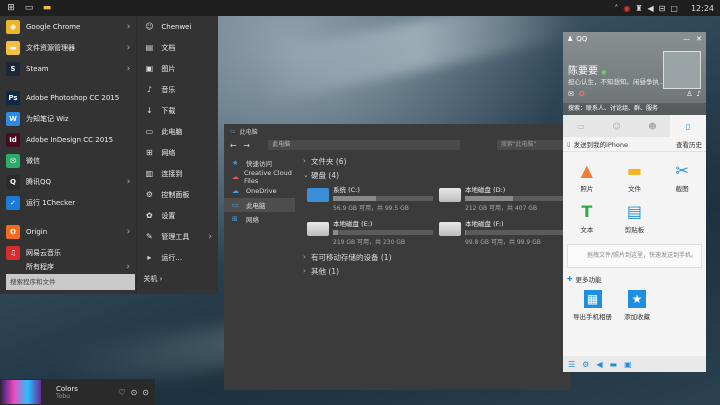 This screenshot has width=720, height=405. I want to click on send-option: ▬ 文件, so click(635, 177).